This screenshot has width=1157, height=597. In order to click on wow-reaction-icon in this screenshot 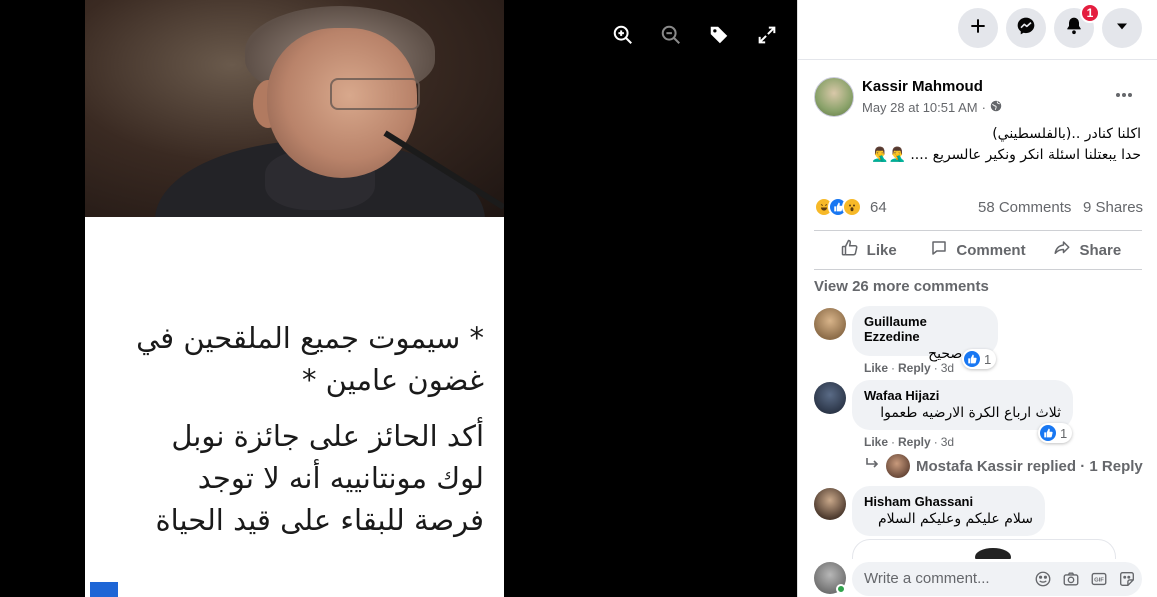, I will do `click(852, 207)`.